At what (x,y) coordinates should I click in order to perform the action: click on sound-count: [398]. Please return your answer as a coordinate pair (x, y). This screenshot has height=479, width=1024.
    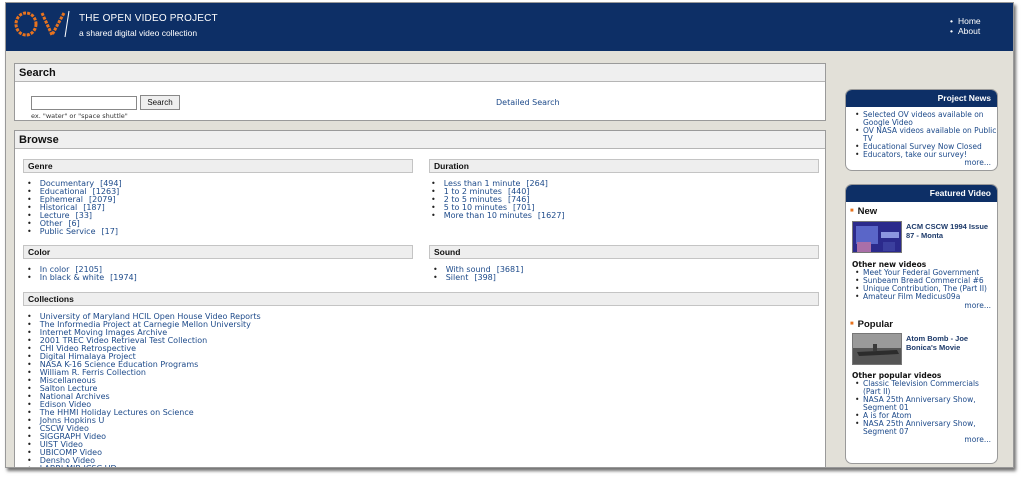
    Looking at the image, I should click on (485, 277).